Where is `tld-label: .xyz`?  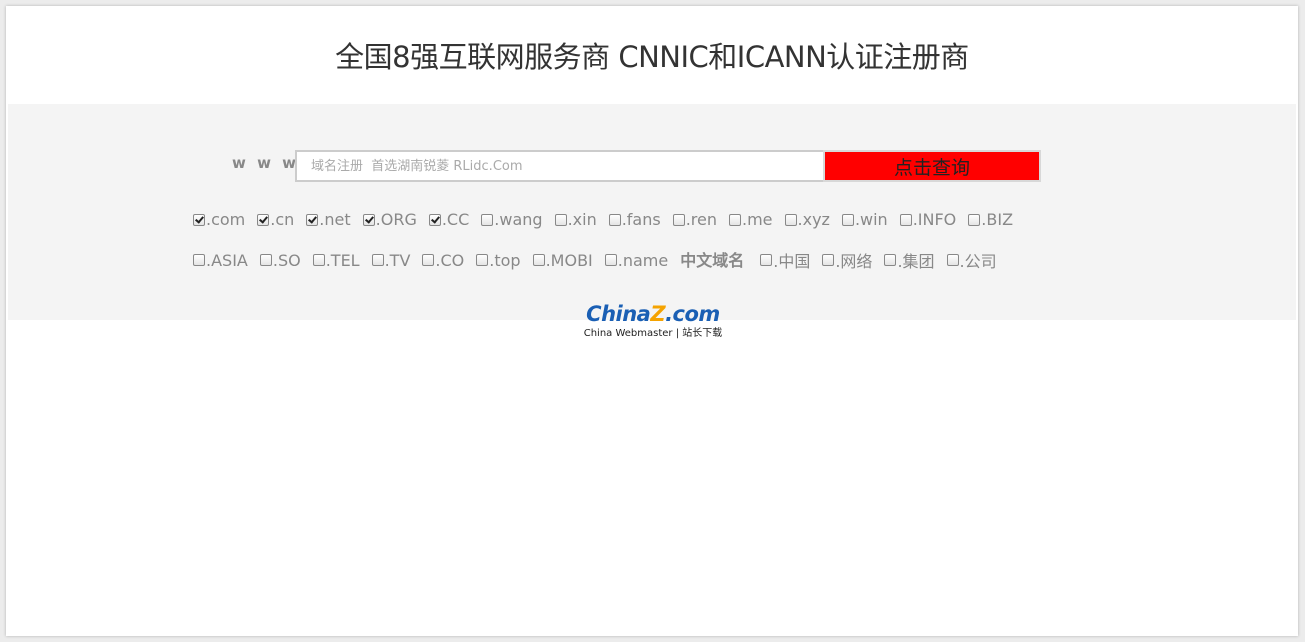
tld-label: .xyz is located at coordinates (813, 219).